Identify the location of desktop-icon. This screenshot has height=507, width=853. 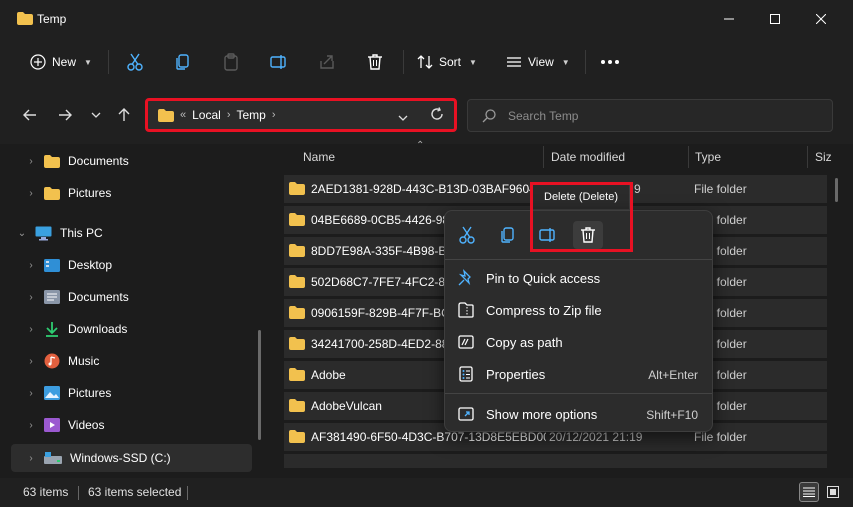
(52, 265).